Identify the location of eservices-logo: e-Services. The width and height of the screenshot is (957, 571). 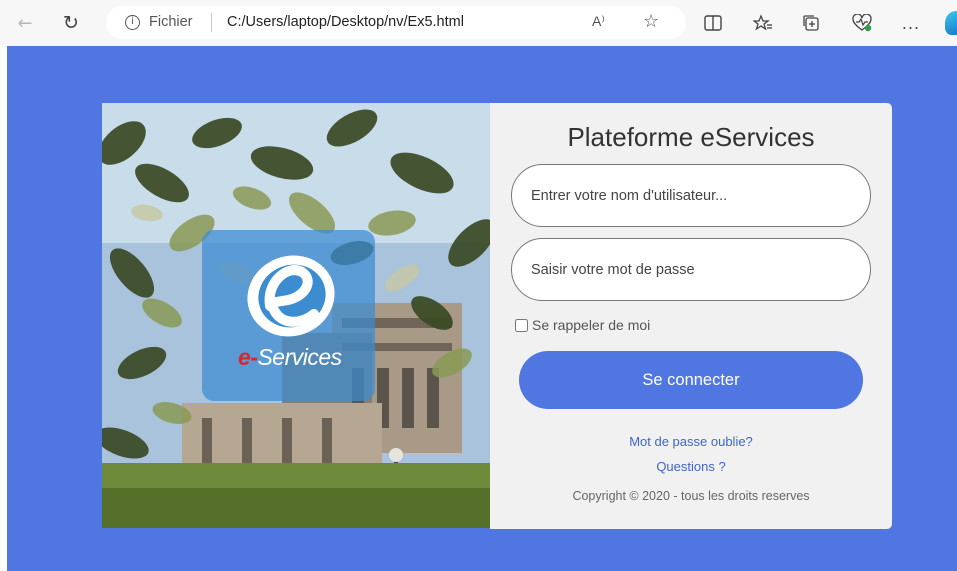
(288, 315).